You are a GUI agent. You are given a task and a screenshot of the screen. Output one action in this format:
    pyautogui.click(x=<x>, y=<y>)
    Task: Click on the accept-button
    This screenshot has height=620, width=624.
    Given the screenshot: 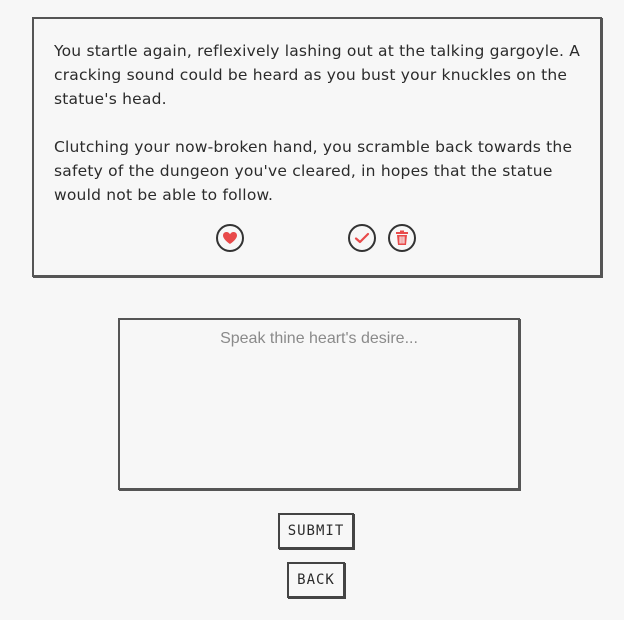 What is the action you would take?
    pyautogui.click(x=362, y=238)
    